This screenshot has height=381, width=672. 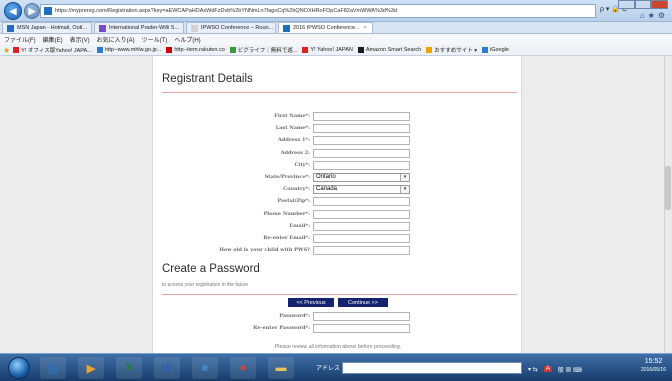 What do you see at coordinates (328, 369) in the screenshot?
I see `address-toolbar-label: アドレス` at bounding box center [328, 369].